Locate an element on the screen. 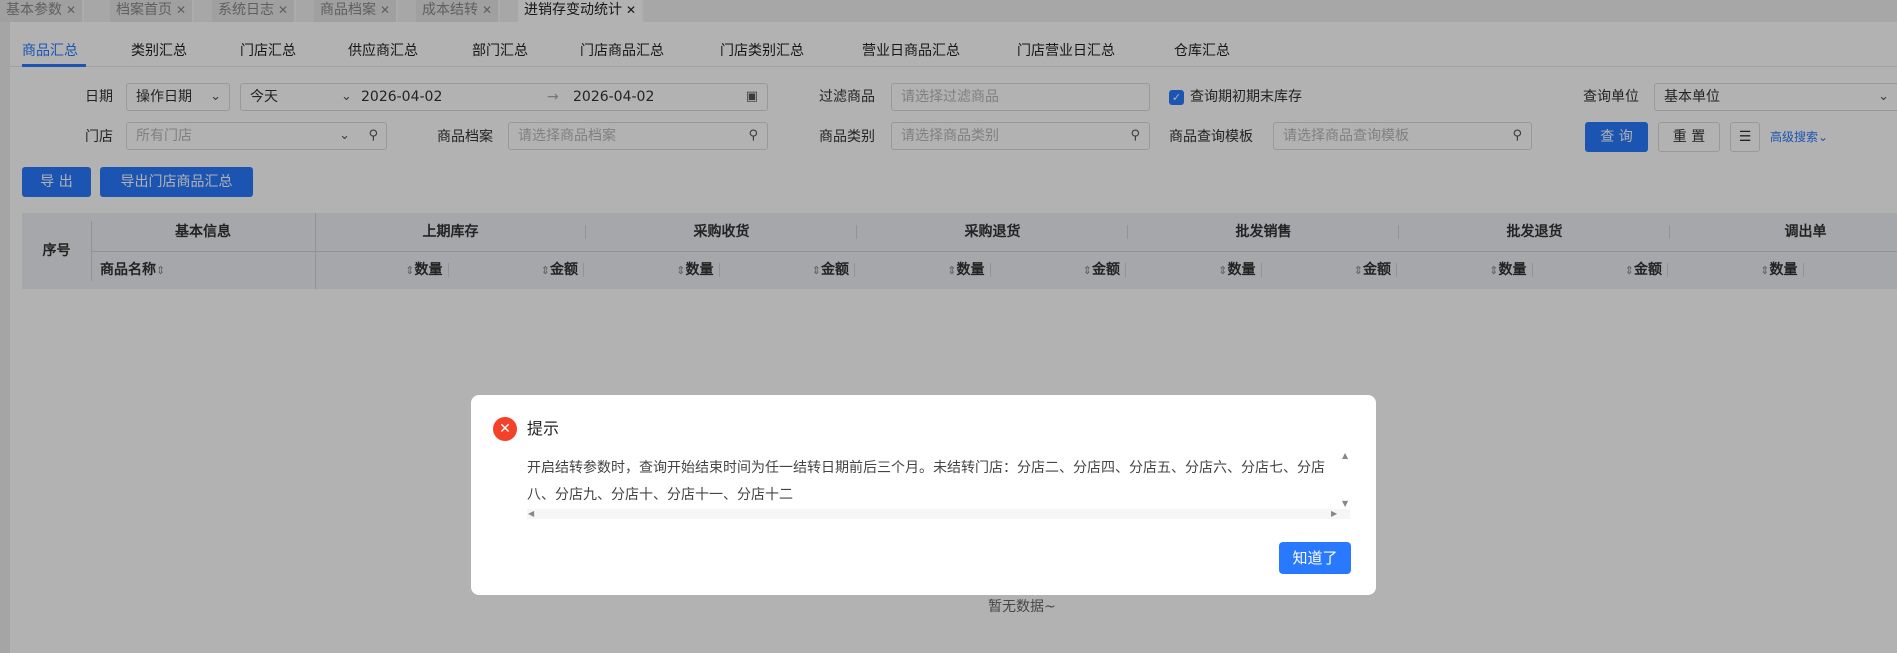 The image size is (1897, 653). error-icon: ✕ is located at coordinates (505, 429).